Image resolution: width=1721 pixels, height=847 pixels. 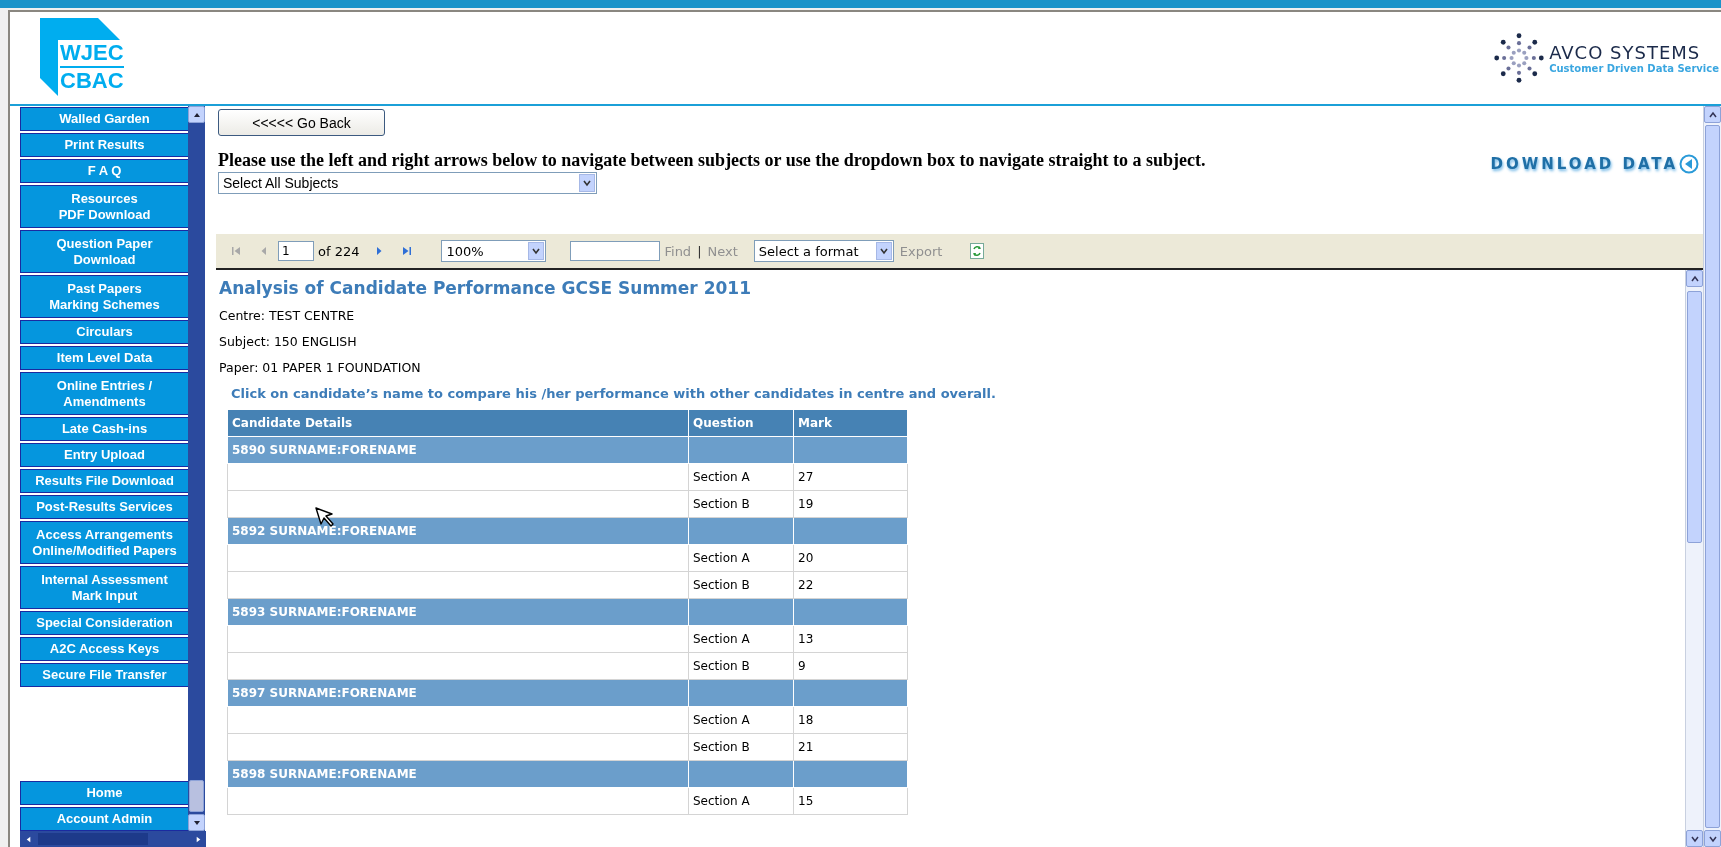 I want to click on menu-button: Entry Upload, so click(x=104, y=455).